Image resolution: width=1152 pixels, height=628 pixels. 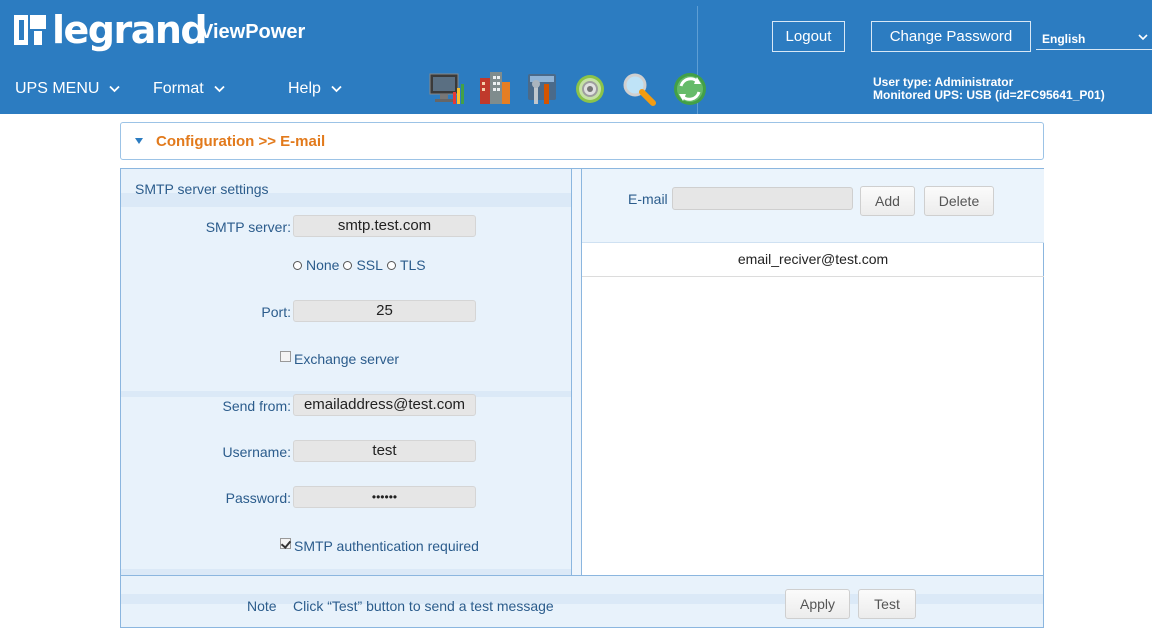 I want to click on username-input: test, so click(x=384, y=451).